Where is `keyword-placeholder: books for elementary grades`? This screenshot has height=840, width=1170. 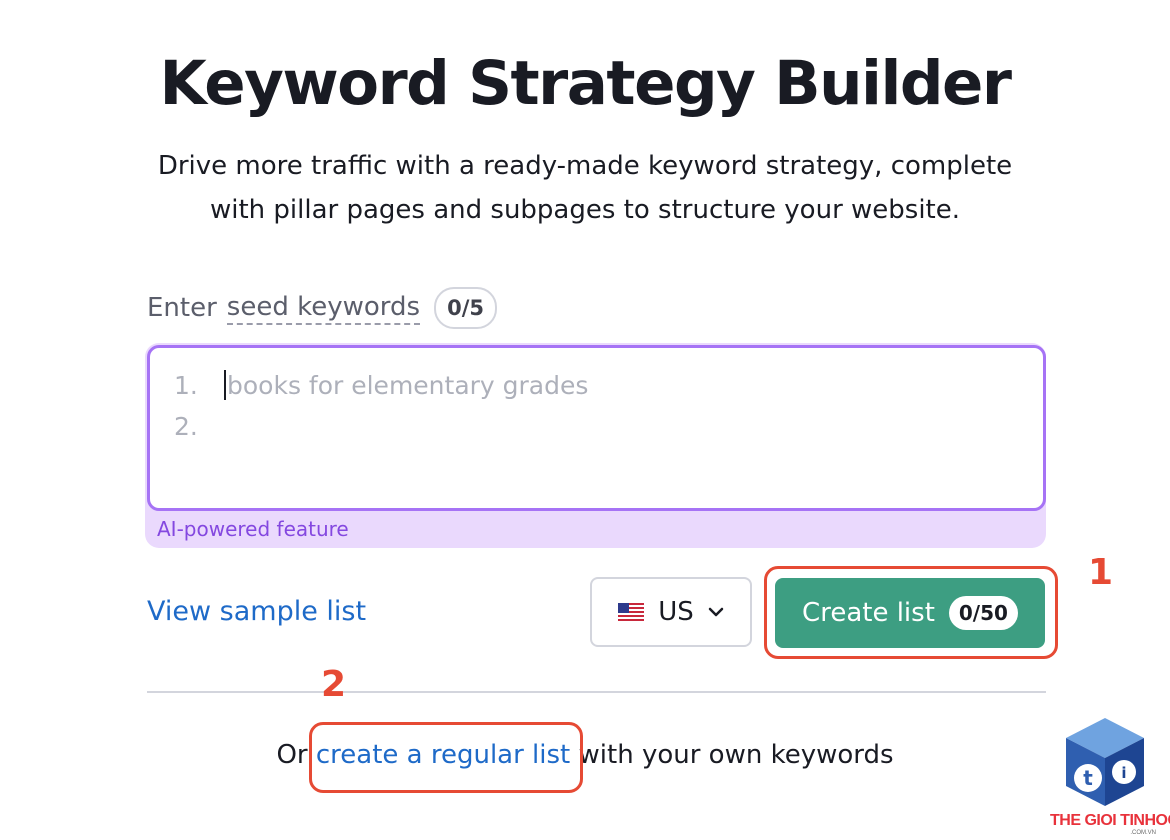
keyword-placeholder: books for elementary grades is located at coordinates (408, 385).